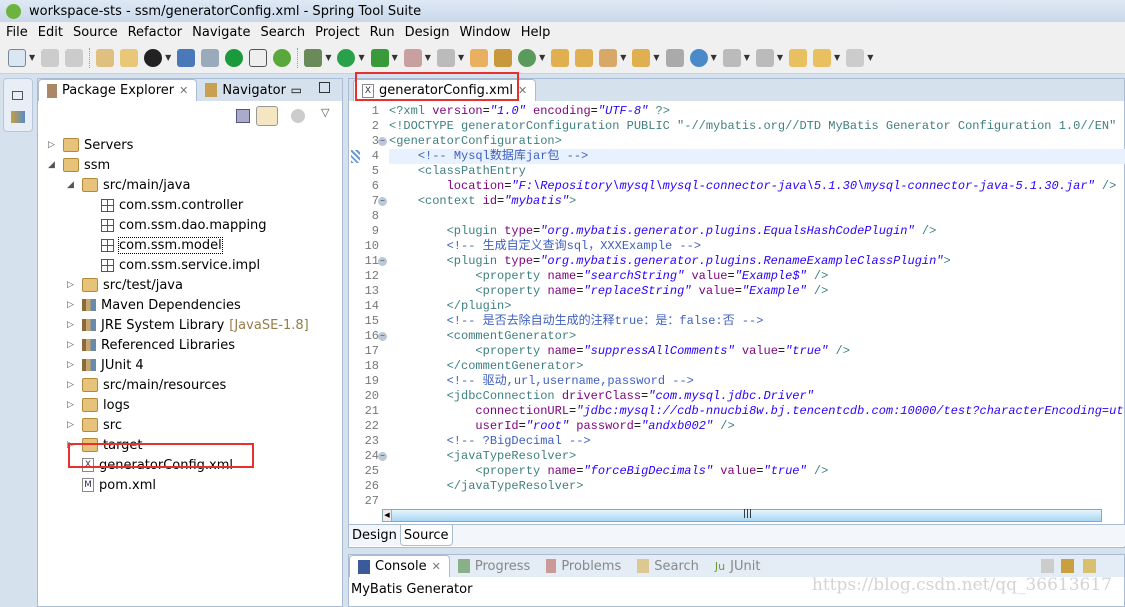  I want to click on code-line: <classPathEntry, so click(757, 171).